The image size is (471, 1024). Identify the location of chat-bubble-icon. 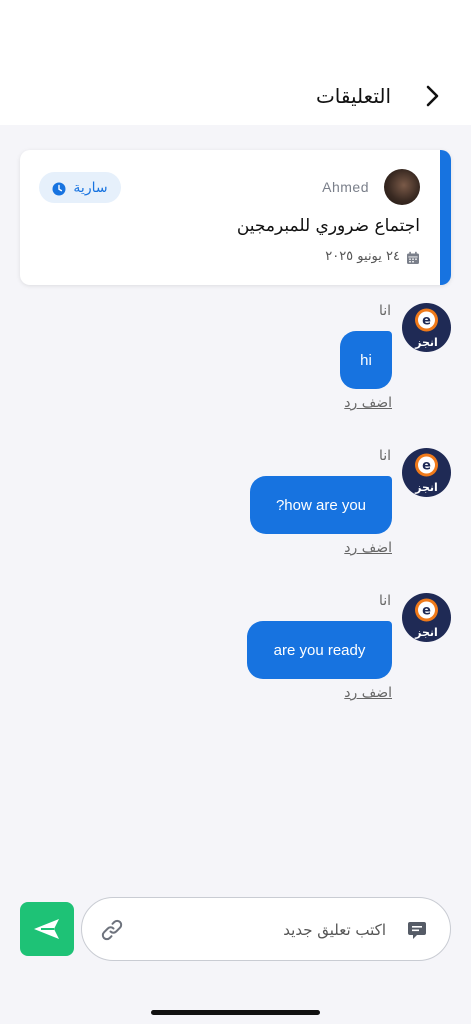
(417, 930).